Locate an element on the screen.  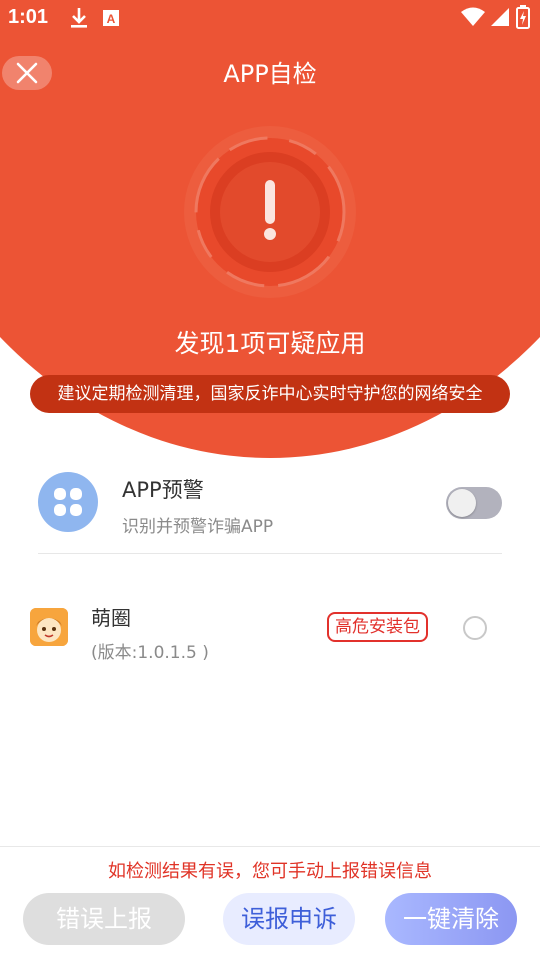
footer: 如检测结果有误，您可手动上报错误信息 错误上报 误报申诉 一键清除 is located at coordinates (270, 903).